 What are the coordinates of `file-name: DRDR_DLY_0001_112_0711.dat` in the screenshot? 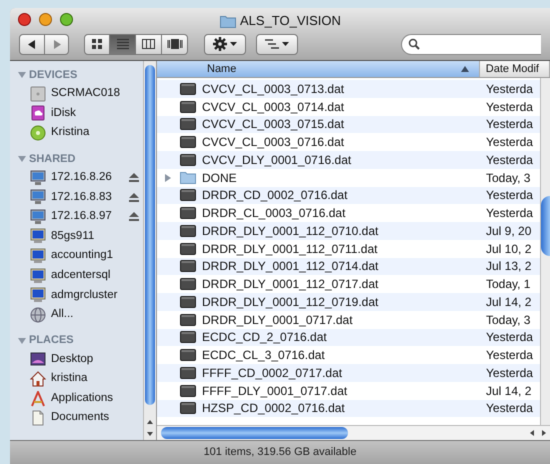 It's located at (290, 249).